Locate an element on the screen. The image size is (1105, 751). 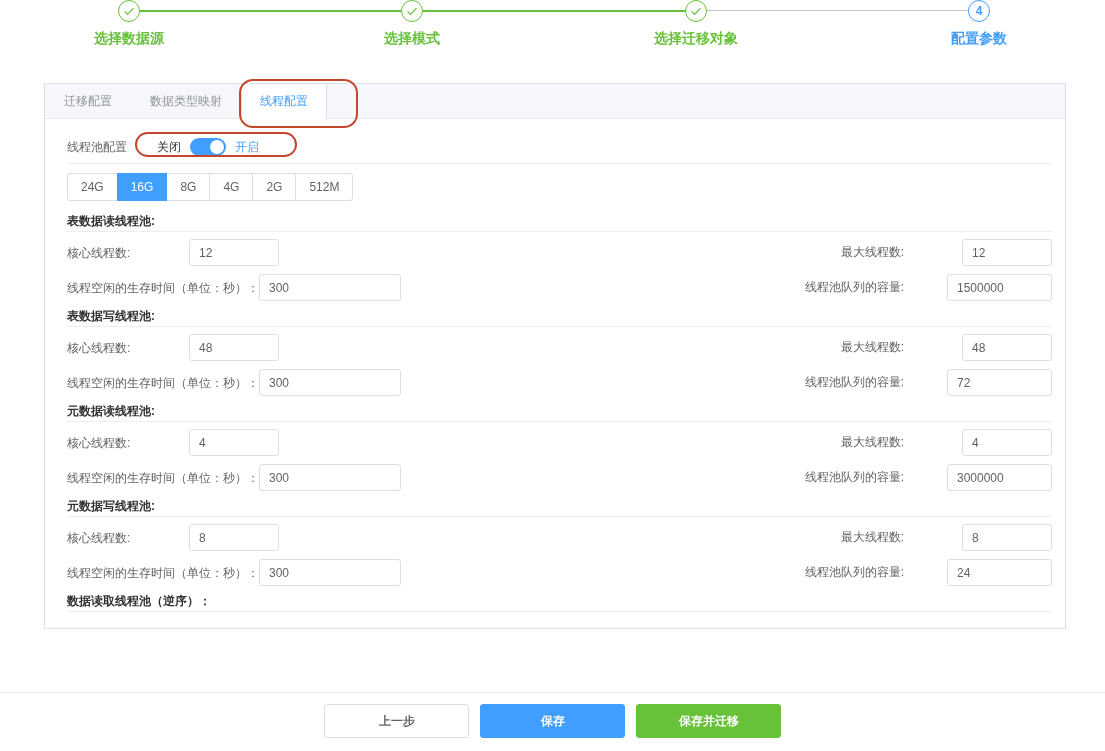
step-label: 选择迁移对象 is located at coordinates (695, 38).